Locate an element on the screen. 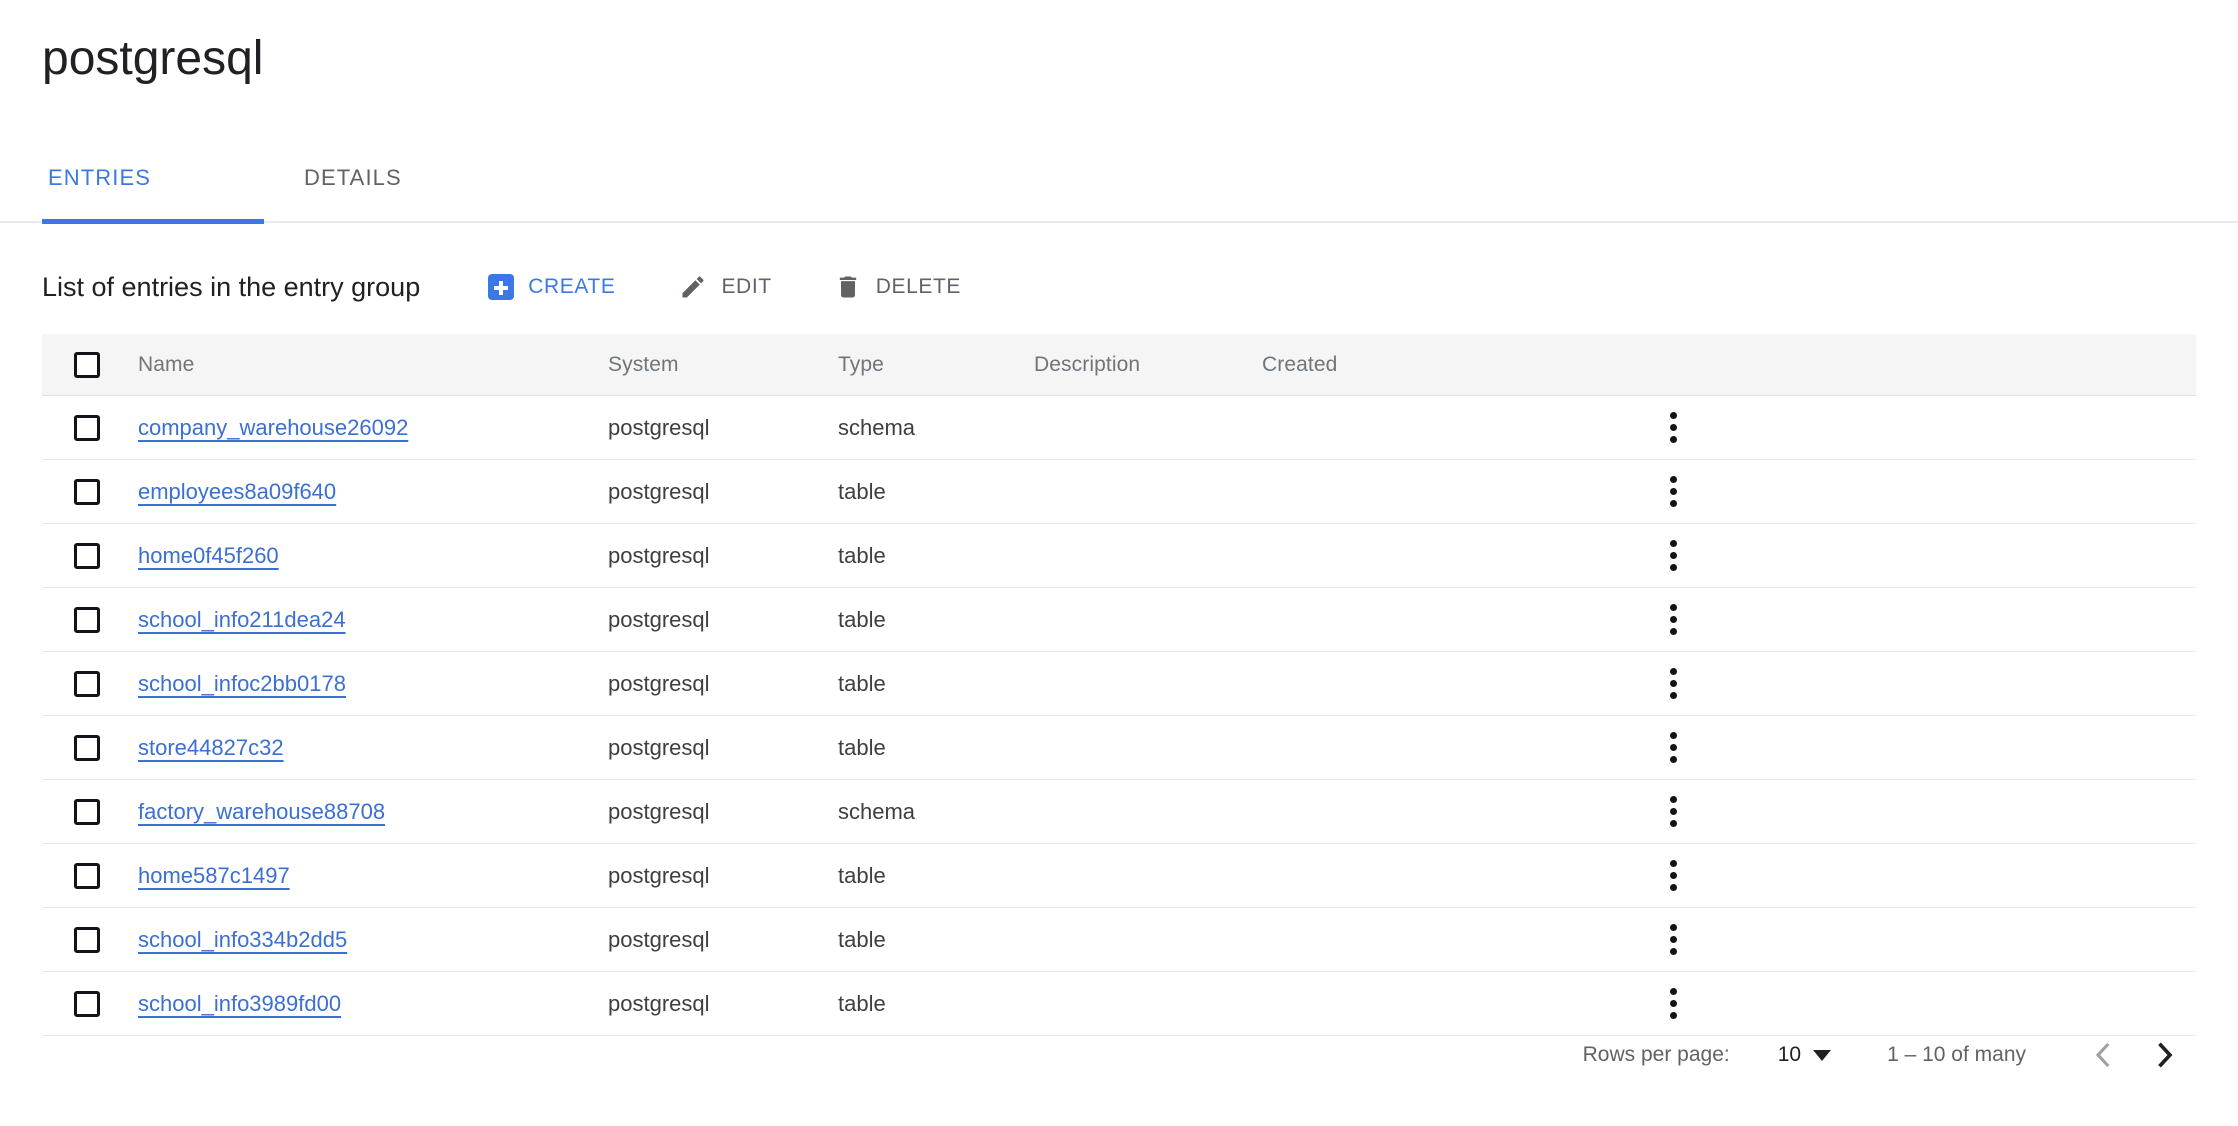 Image resolution: width=2238 pixels, height=1126 pixels. entry-name-link: school_info3989fd00 is located at coordinates (239, 1004).